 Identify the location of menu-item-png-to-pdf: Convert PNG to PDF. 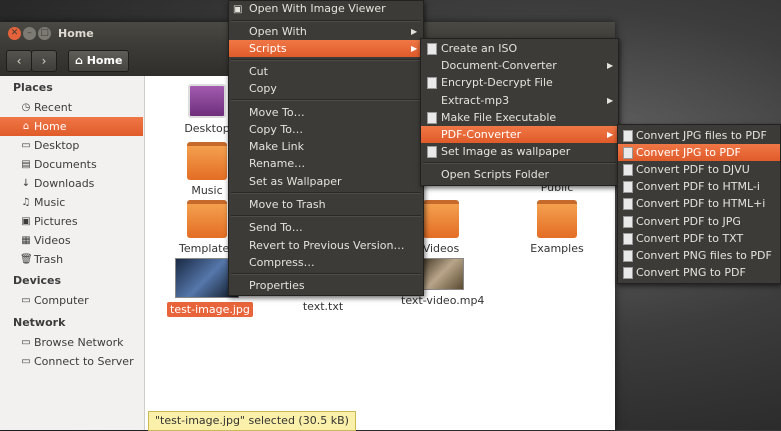
(699, 272).